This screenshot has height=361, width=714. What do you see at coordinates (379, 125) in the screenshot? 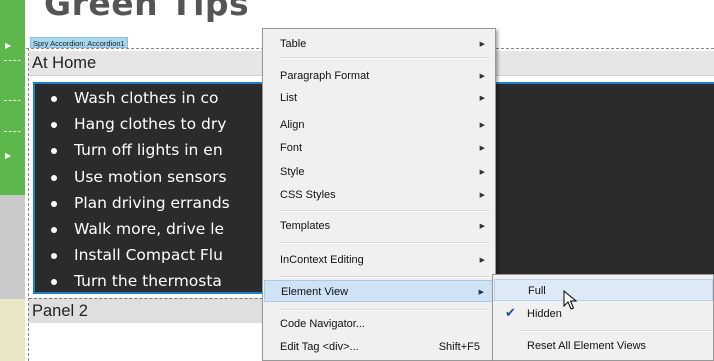
I see `menu-item-align: Align ▶` at bounding box center [379, 125].